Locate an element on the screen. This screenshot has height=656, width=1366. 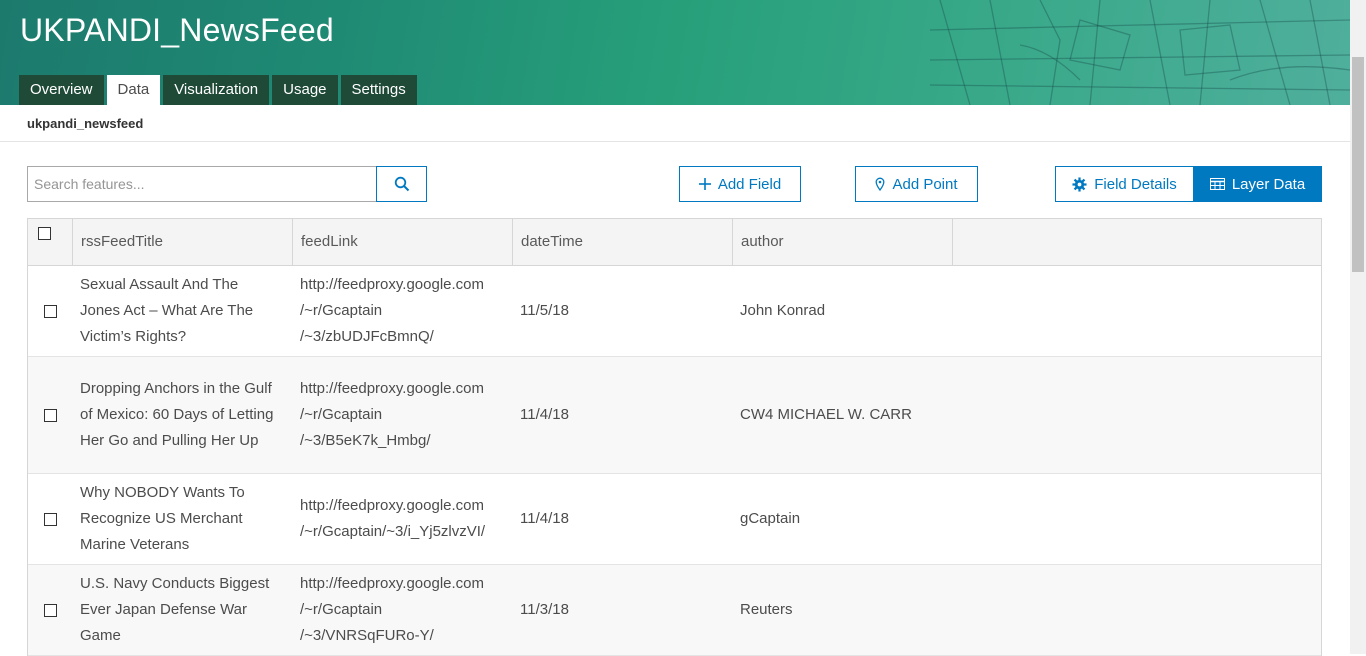
feedlink-line: /~3/zbUDJFcBmnQ/ is located at coordinates (367, 336).